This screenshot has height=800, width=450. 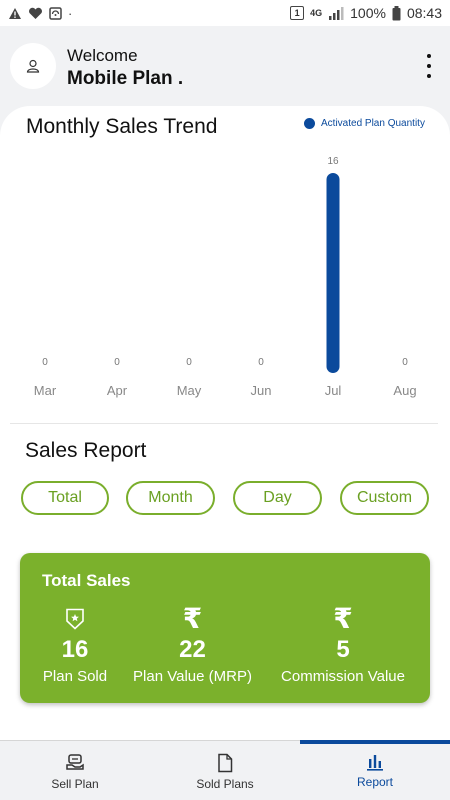 What do you see at coordinates (333, 273) in the screenshot?
I see `chart-bar-jul` at bounding box center [333, 273].